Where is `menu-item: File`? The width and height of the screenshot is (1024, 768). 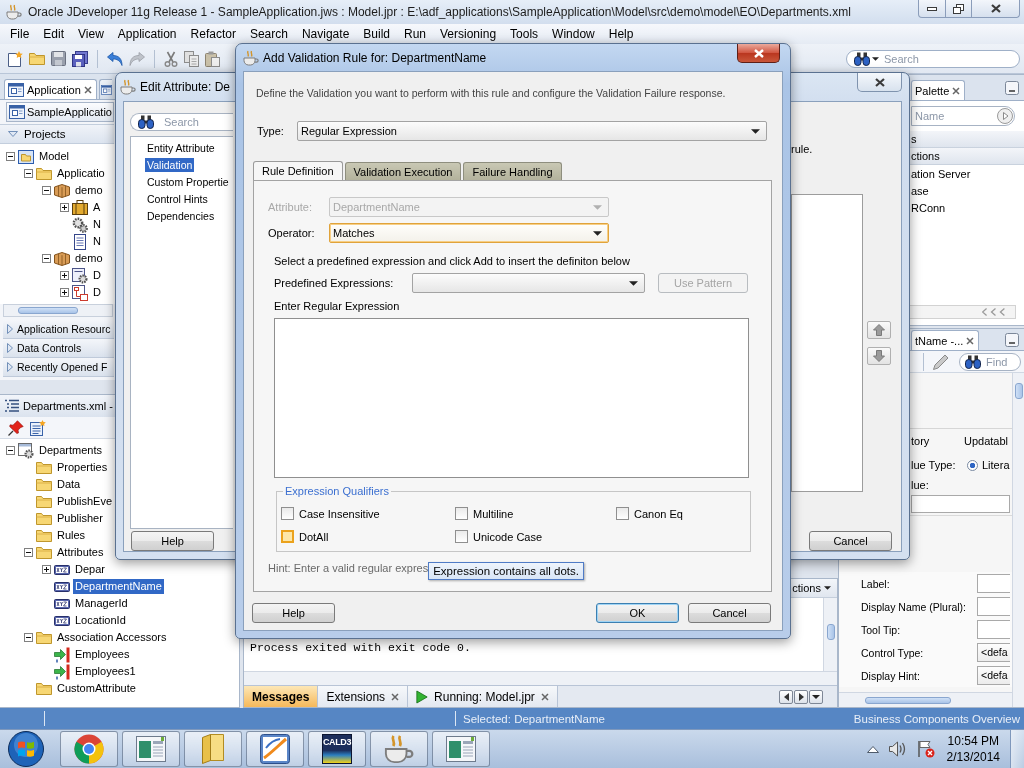 menu-item: File is located at coordinates (20, 34).